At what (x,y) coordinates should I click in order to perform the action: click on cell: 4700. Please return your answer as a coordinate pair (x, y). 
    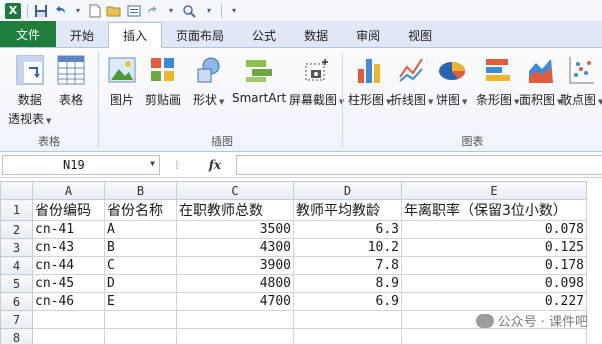
    Looking at the image, I should click on (235, 301).